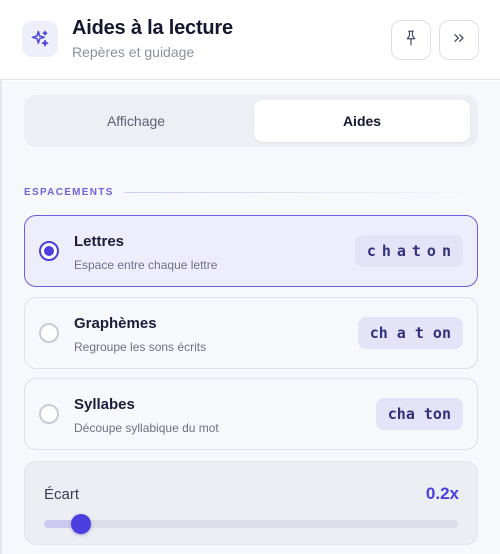 Image resolution: width=500 pixels, height=554 pixels. Describe the element at coordinates (146, 265) in the screenshot. I see `option-description: Espace entre chaque lettre` at that location.